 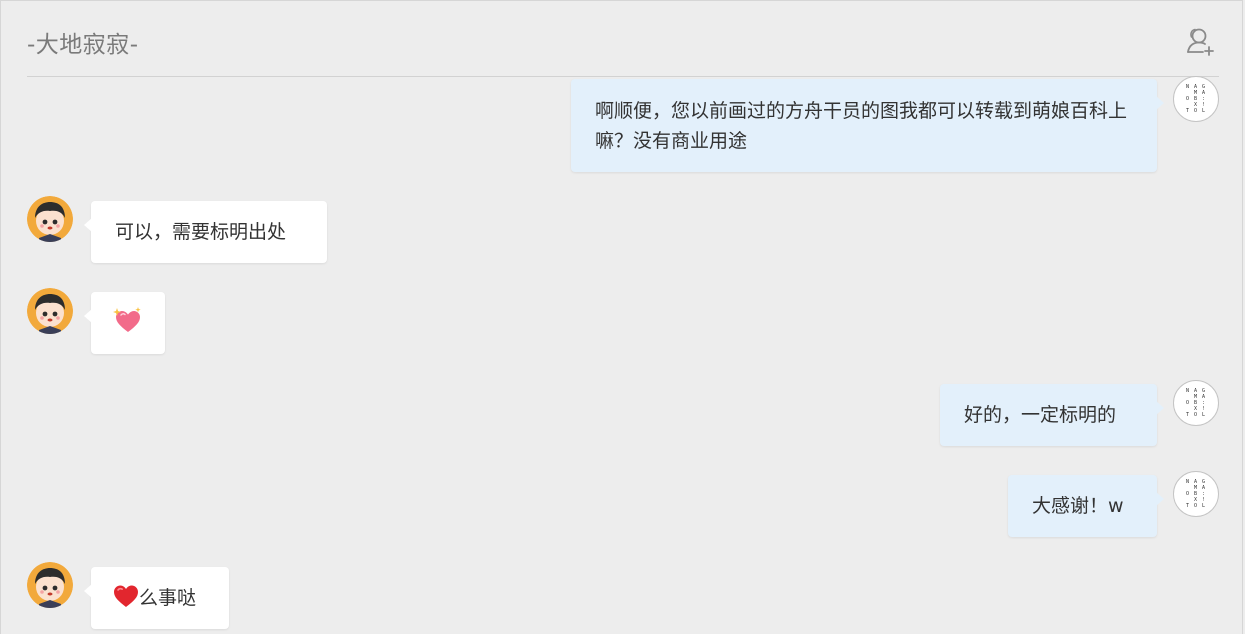 I want to click on chat-header: -大地寂寂-, so click(x=623, y=39).